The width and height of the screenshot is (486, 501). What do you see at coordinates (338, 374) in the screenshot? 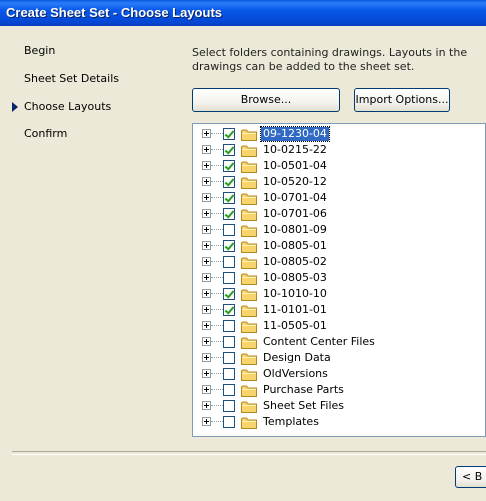
I see `tree-item: OldVersions` at bounding box center [338, 374].